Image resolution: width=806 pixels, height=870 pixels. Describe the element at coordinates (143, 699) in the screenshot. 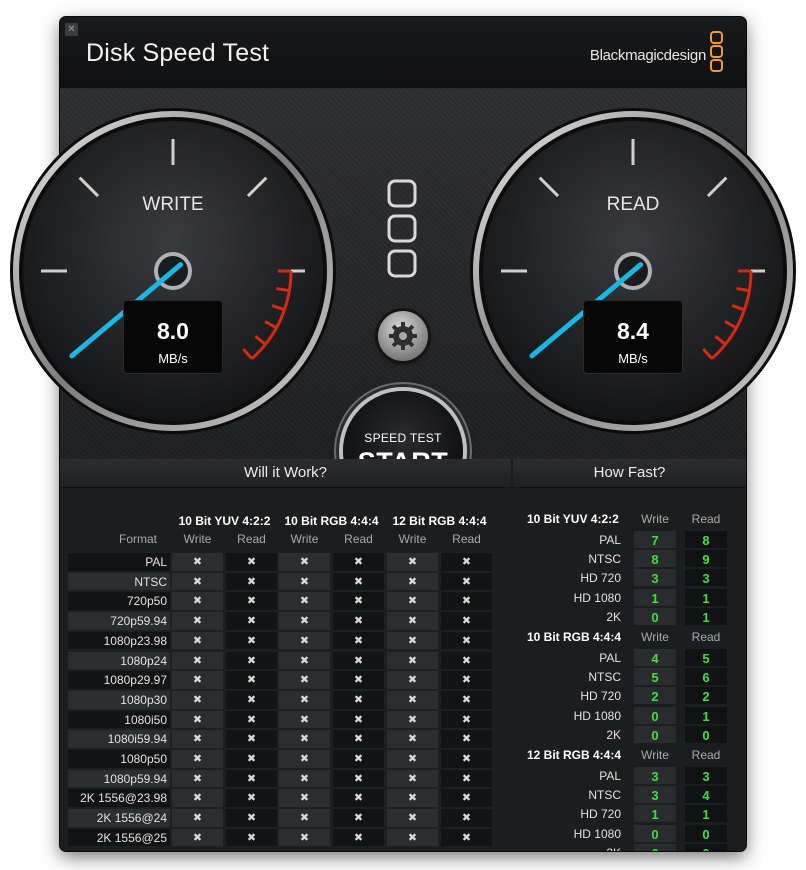

I see `format-label: 1080p30` at that location.